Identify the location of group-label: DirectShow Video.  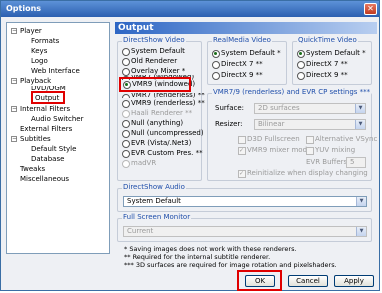
(154, 40).